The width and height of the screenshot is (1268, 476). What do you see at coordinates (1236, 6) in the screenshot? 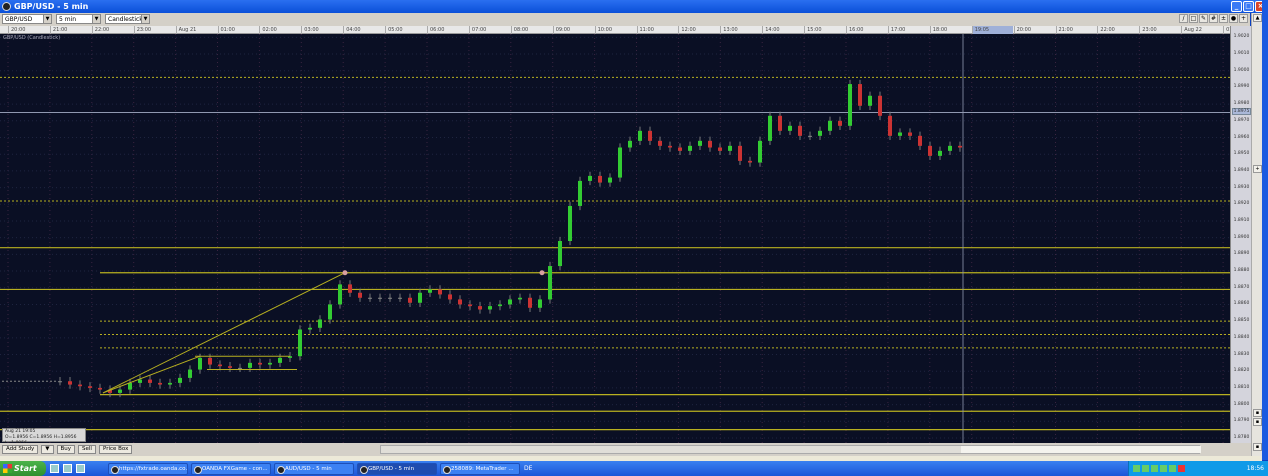
I see `minimize-button: _` at bounding box center [1236, 6].